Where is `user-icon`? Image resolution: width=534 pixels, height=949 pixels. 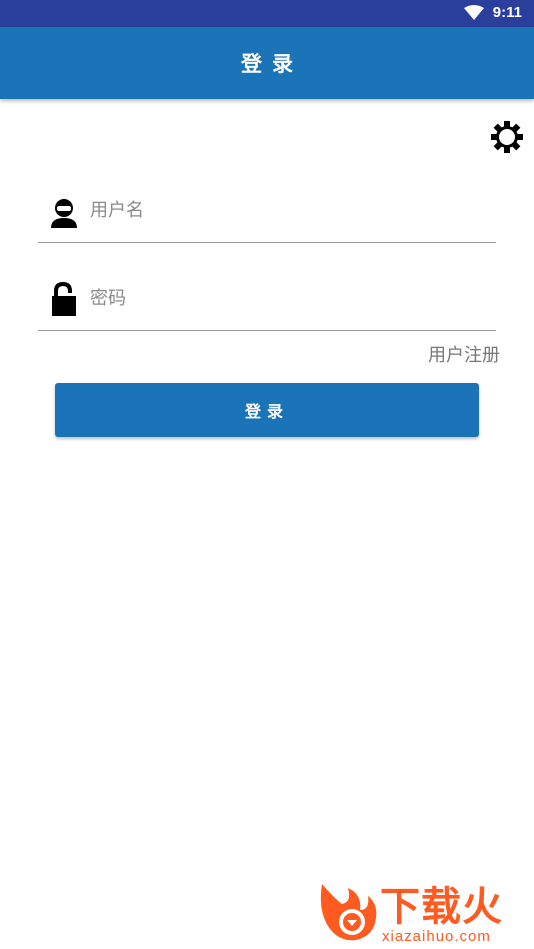
user-icon is located at coordinates (64, 213).